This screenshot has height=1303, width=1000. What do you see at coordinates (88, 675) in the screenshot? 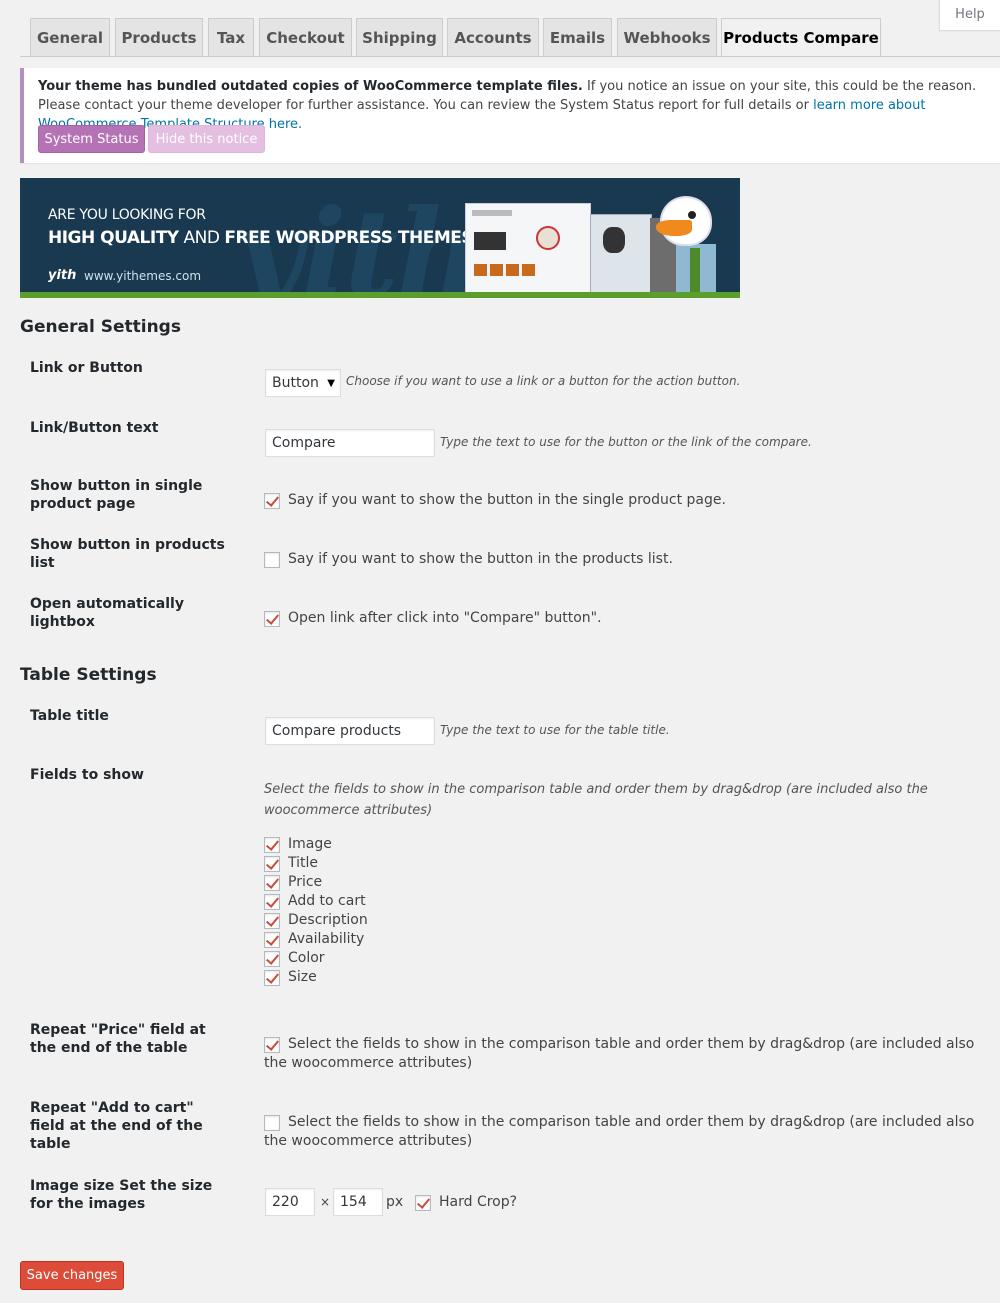
I see `table-settings-heading: Table Settings` at bounding box center [88, 675].